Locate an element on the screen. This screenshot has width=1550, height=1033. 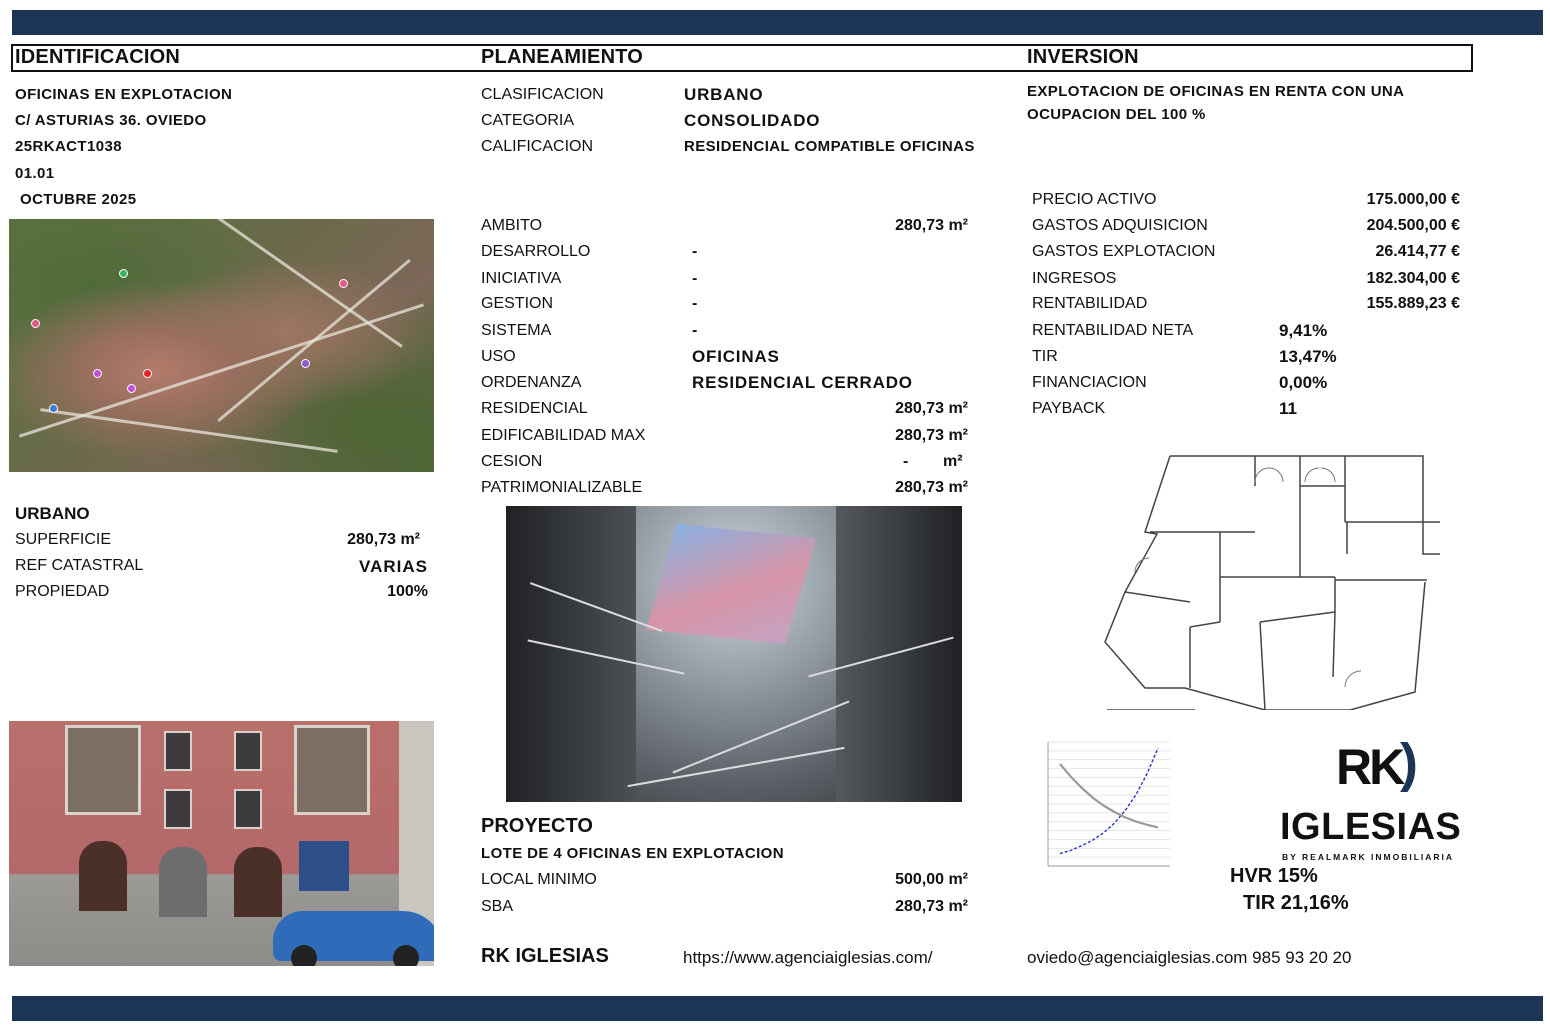
plan-value-gestion: - is located at coordinates (695, 303).